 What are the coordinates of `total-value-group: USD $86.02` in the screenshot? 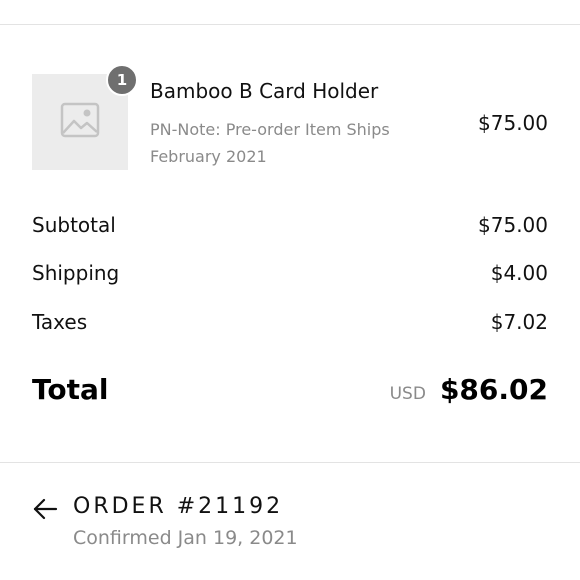 It's located at (469, 389).